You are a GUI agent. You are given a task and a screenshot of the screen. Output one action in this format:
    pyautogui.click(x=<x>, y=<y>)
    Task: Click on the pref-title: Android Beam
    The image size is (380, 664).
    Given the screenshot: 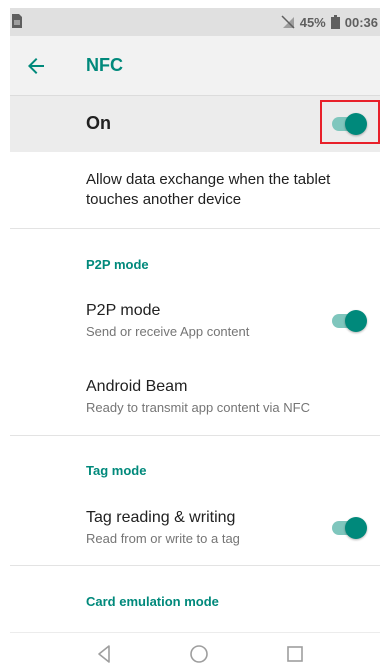 What is the action you would take?
    pyautogui.click(x=137, y=386)
    